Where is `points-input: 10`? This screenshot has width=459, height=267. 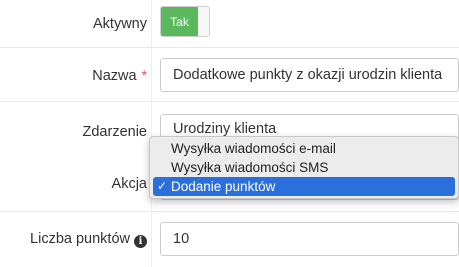 points-input: 10 is located at coordinates (309, 239).